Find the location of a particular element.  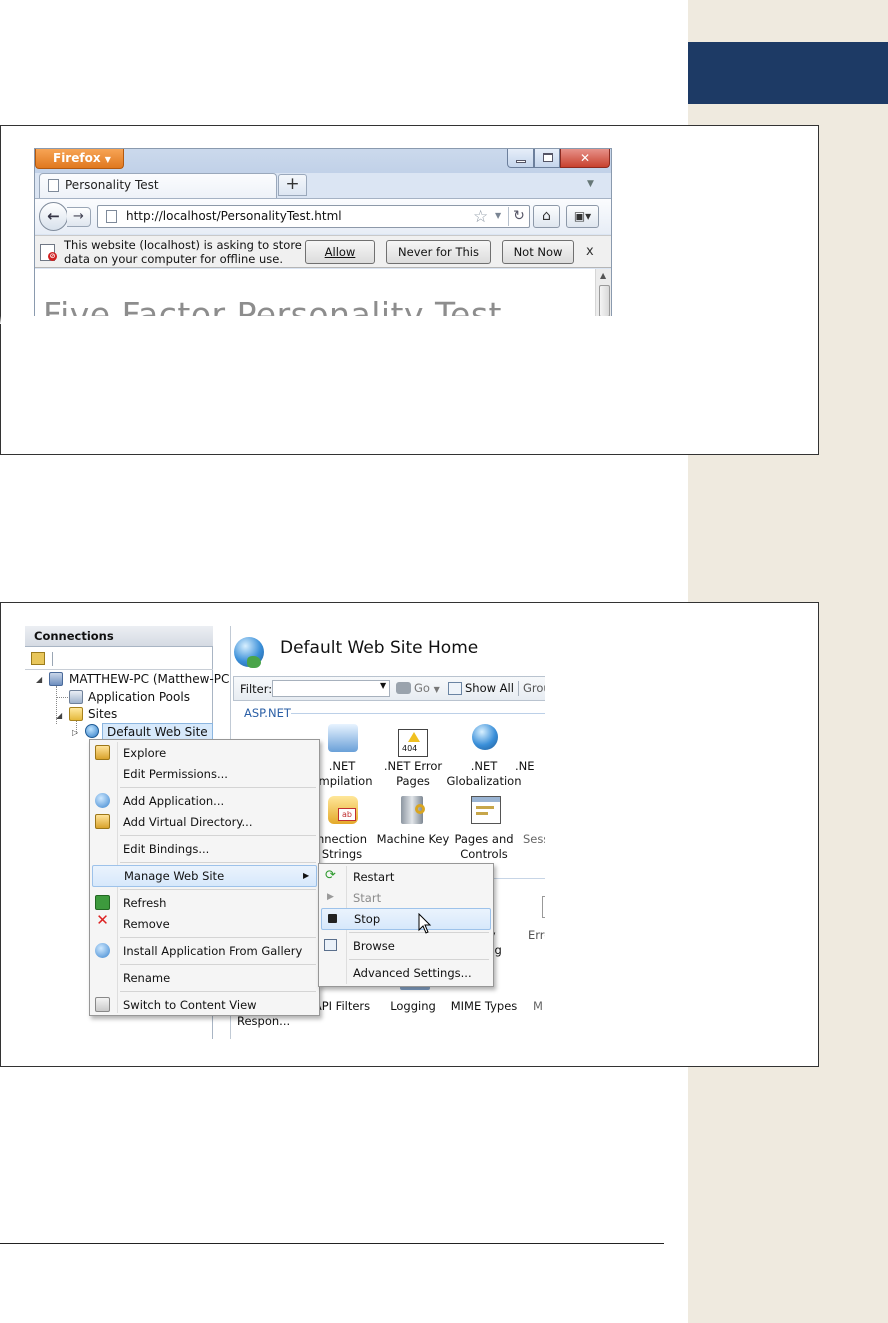

feature-label: .NET Error Pages is located at coordinates (413, 773).